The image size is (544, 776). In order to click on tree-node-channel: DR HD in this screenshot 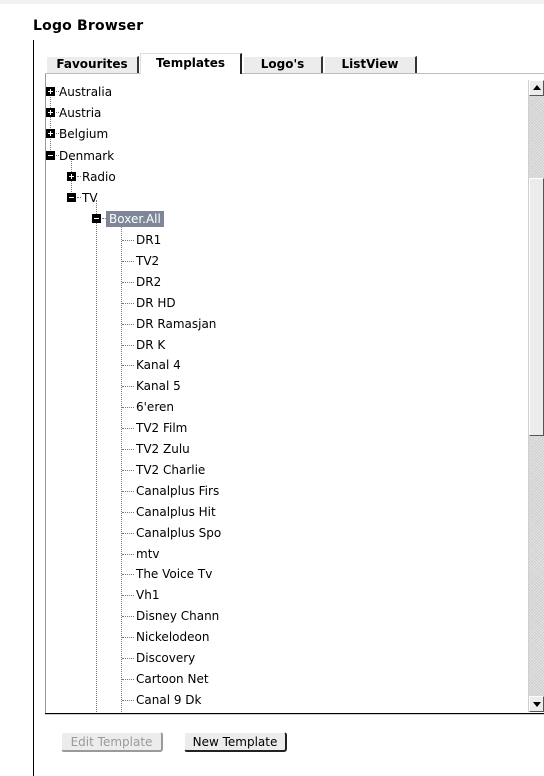, I will do `click(156, 303)`.